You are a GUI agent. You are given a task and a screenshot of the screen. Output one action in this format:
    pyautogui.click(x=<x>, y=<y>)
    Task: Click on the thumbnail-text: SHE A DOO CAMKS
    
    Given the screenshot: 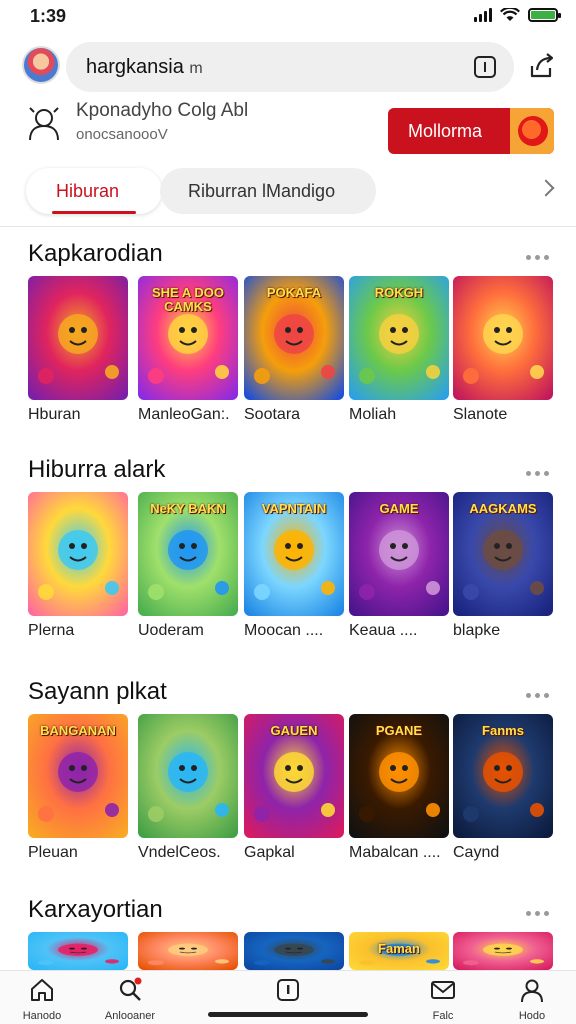 What is the action you would take?
    pyautogui.click(x=188, y=299)
    